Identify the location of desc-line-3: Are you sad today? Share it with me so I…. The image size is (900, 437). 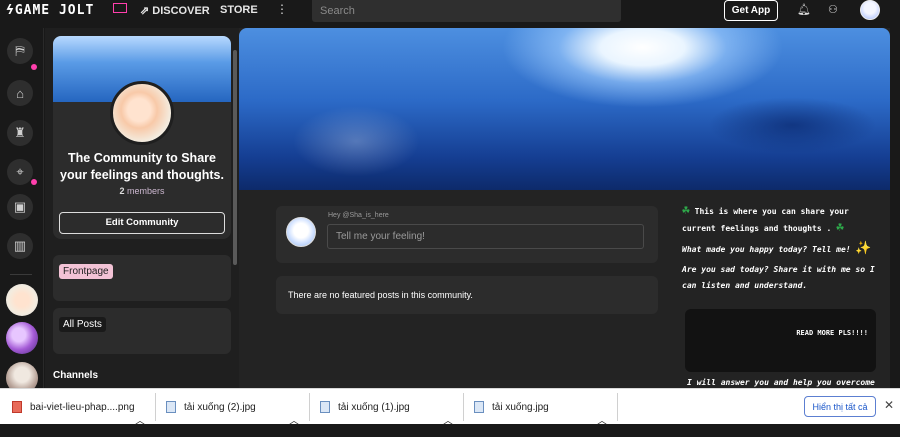
(778, 277).